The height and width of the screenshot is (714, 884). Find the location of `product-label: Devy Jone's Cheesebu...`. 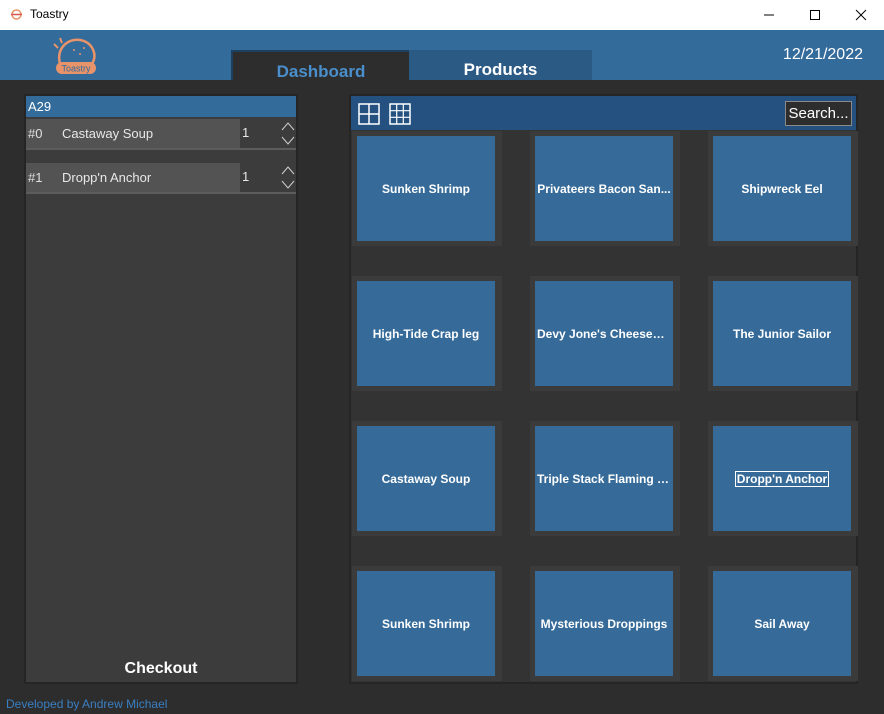

product-label: Devy Jone's Cheesebu... is located at coordinates (604, 333).